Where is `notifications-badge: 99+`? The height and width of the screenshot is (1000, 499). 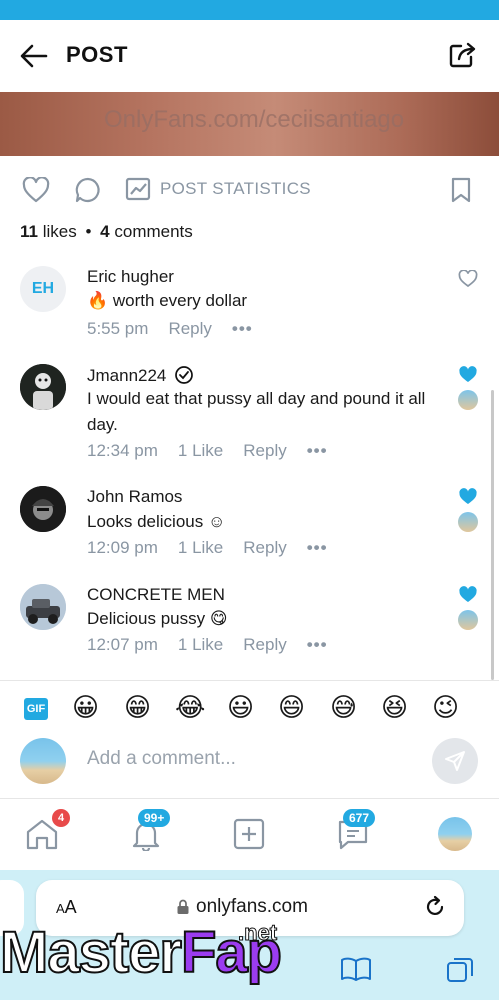
notifications-badge: 99+ is located at coordinates (154, 818).